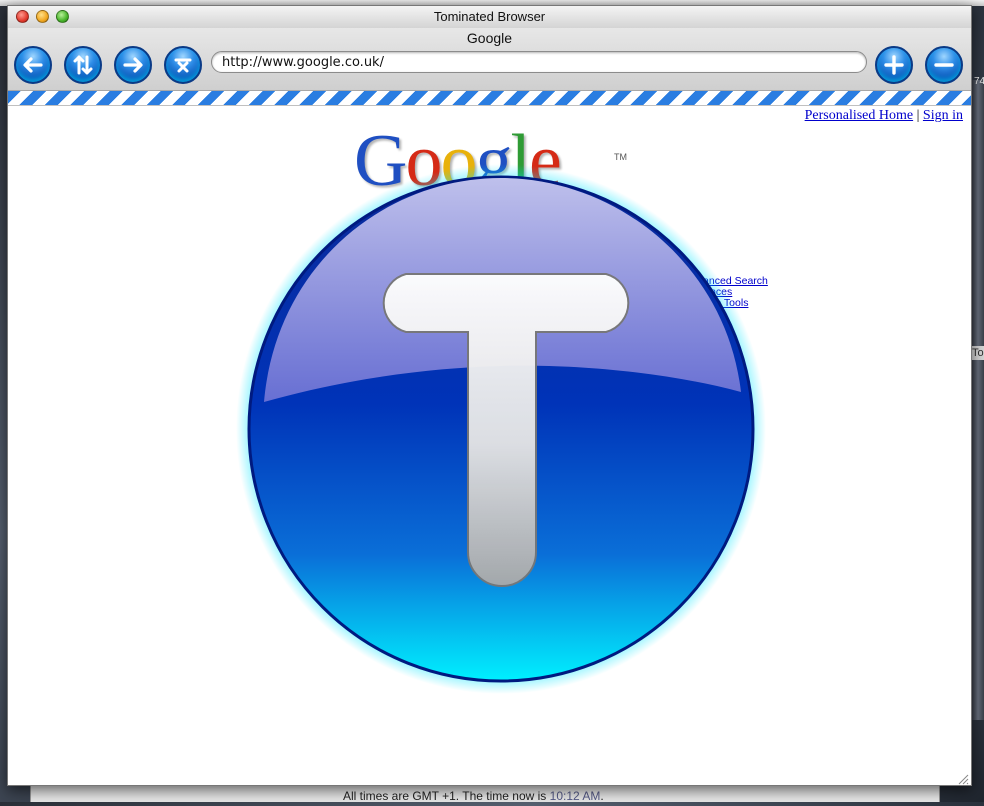 This screenshot has width=984, height=806. What do you see at coordinates (575, 796) in the screenshot?
I see `background-footer-time: 10:12 AM` at bounding box center [575, 796].